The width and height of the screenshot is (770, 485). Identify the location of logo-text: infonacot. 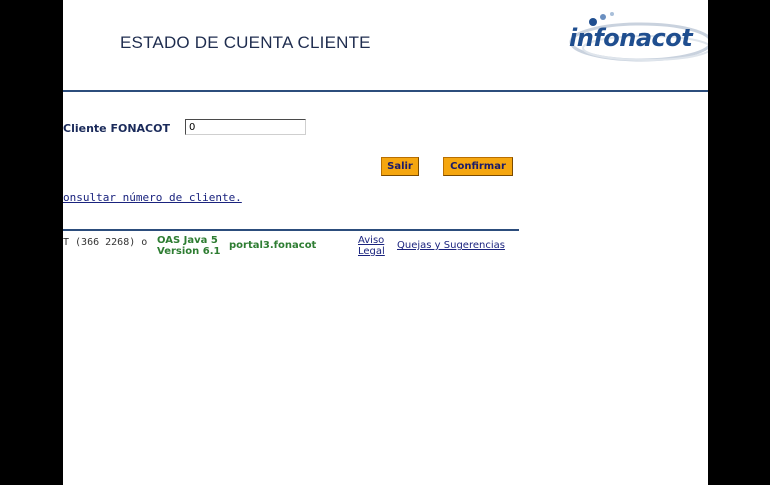
(631, 38).